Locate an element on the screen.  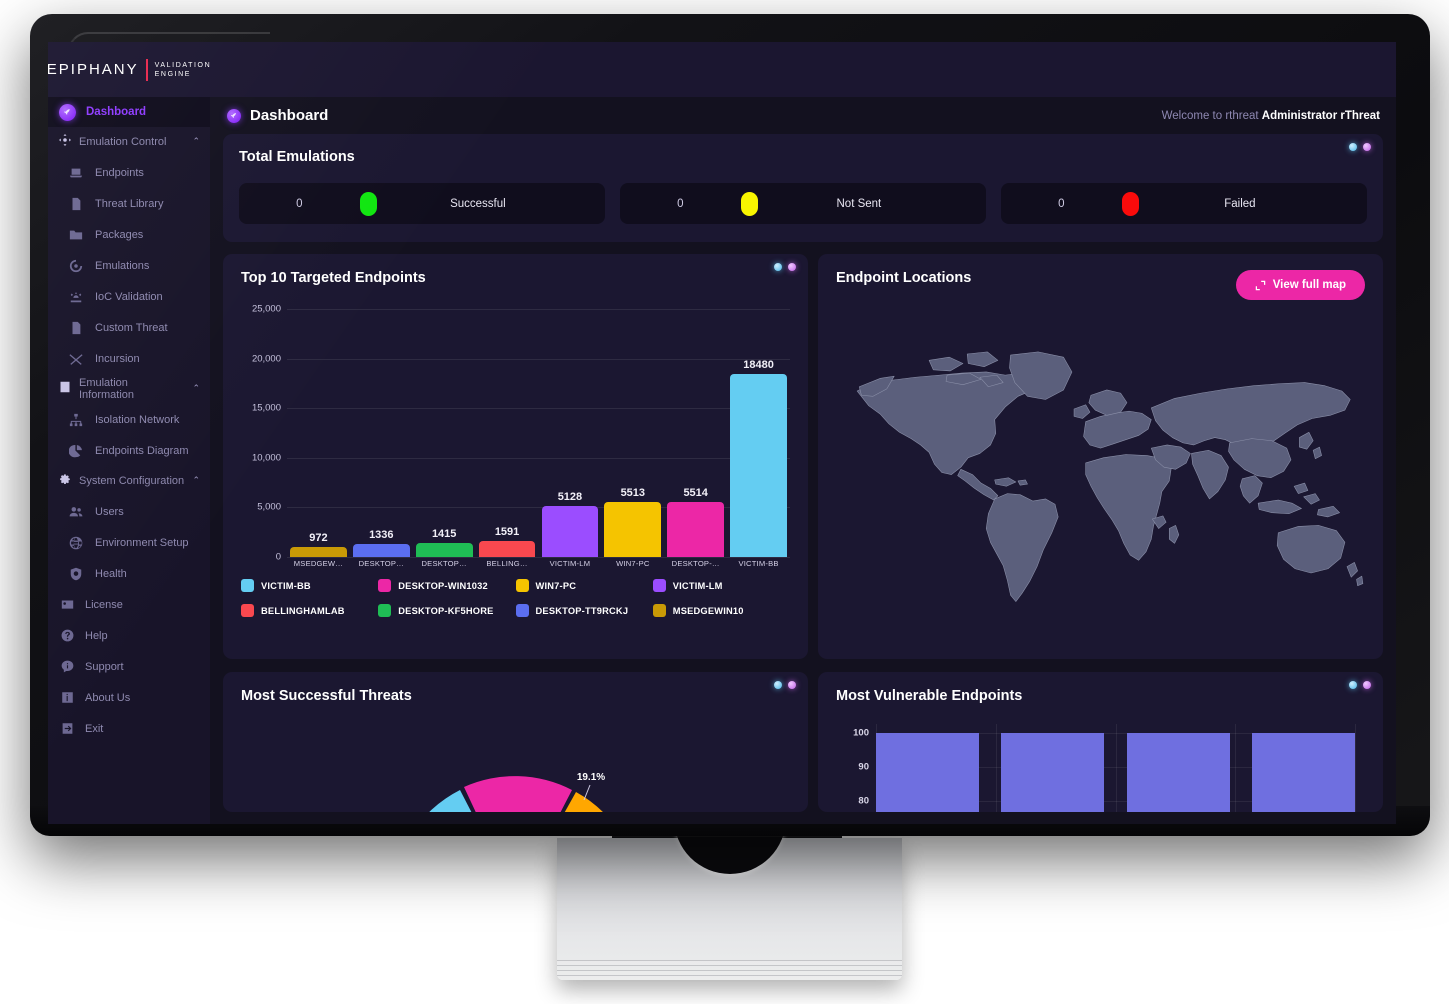
brand-sub-line2: ENGINE is located at coordinates (173, 74).